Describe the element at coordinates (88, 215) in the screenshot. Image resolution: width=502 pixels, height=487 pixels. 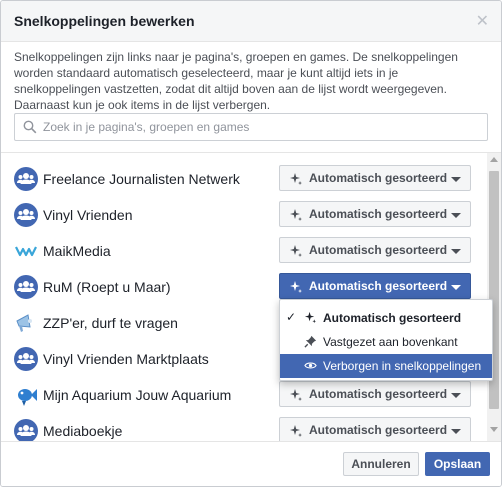
I see `item-label: Vinyl Vrienden` at that location.